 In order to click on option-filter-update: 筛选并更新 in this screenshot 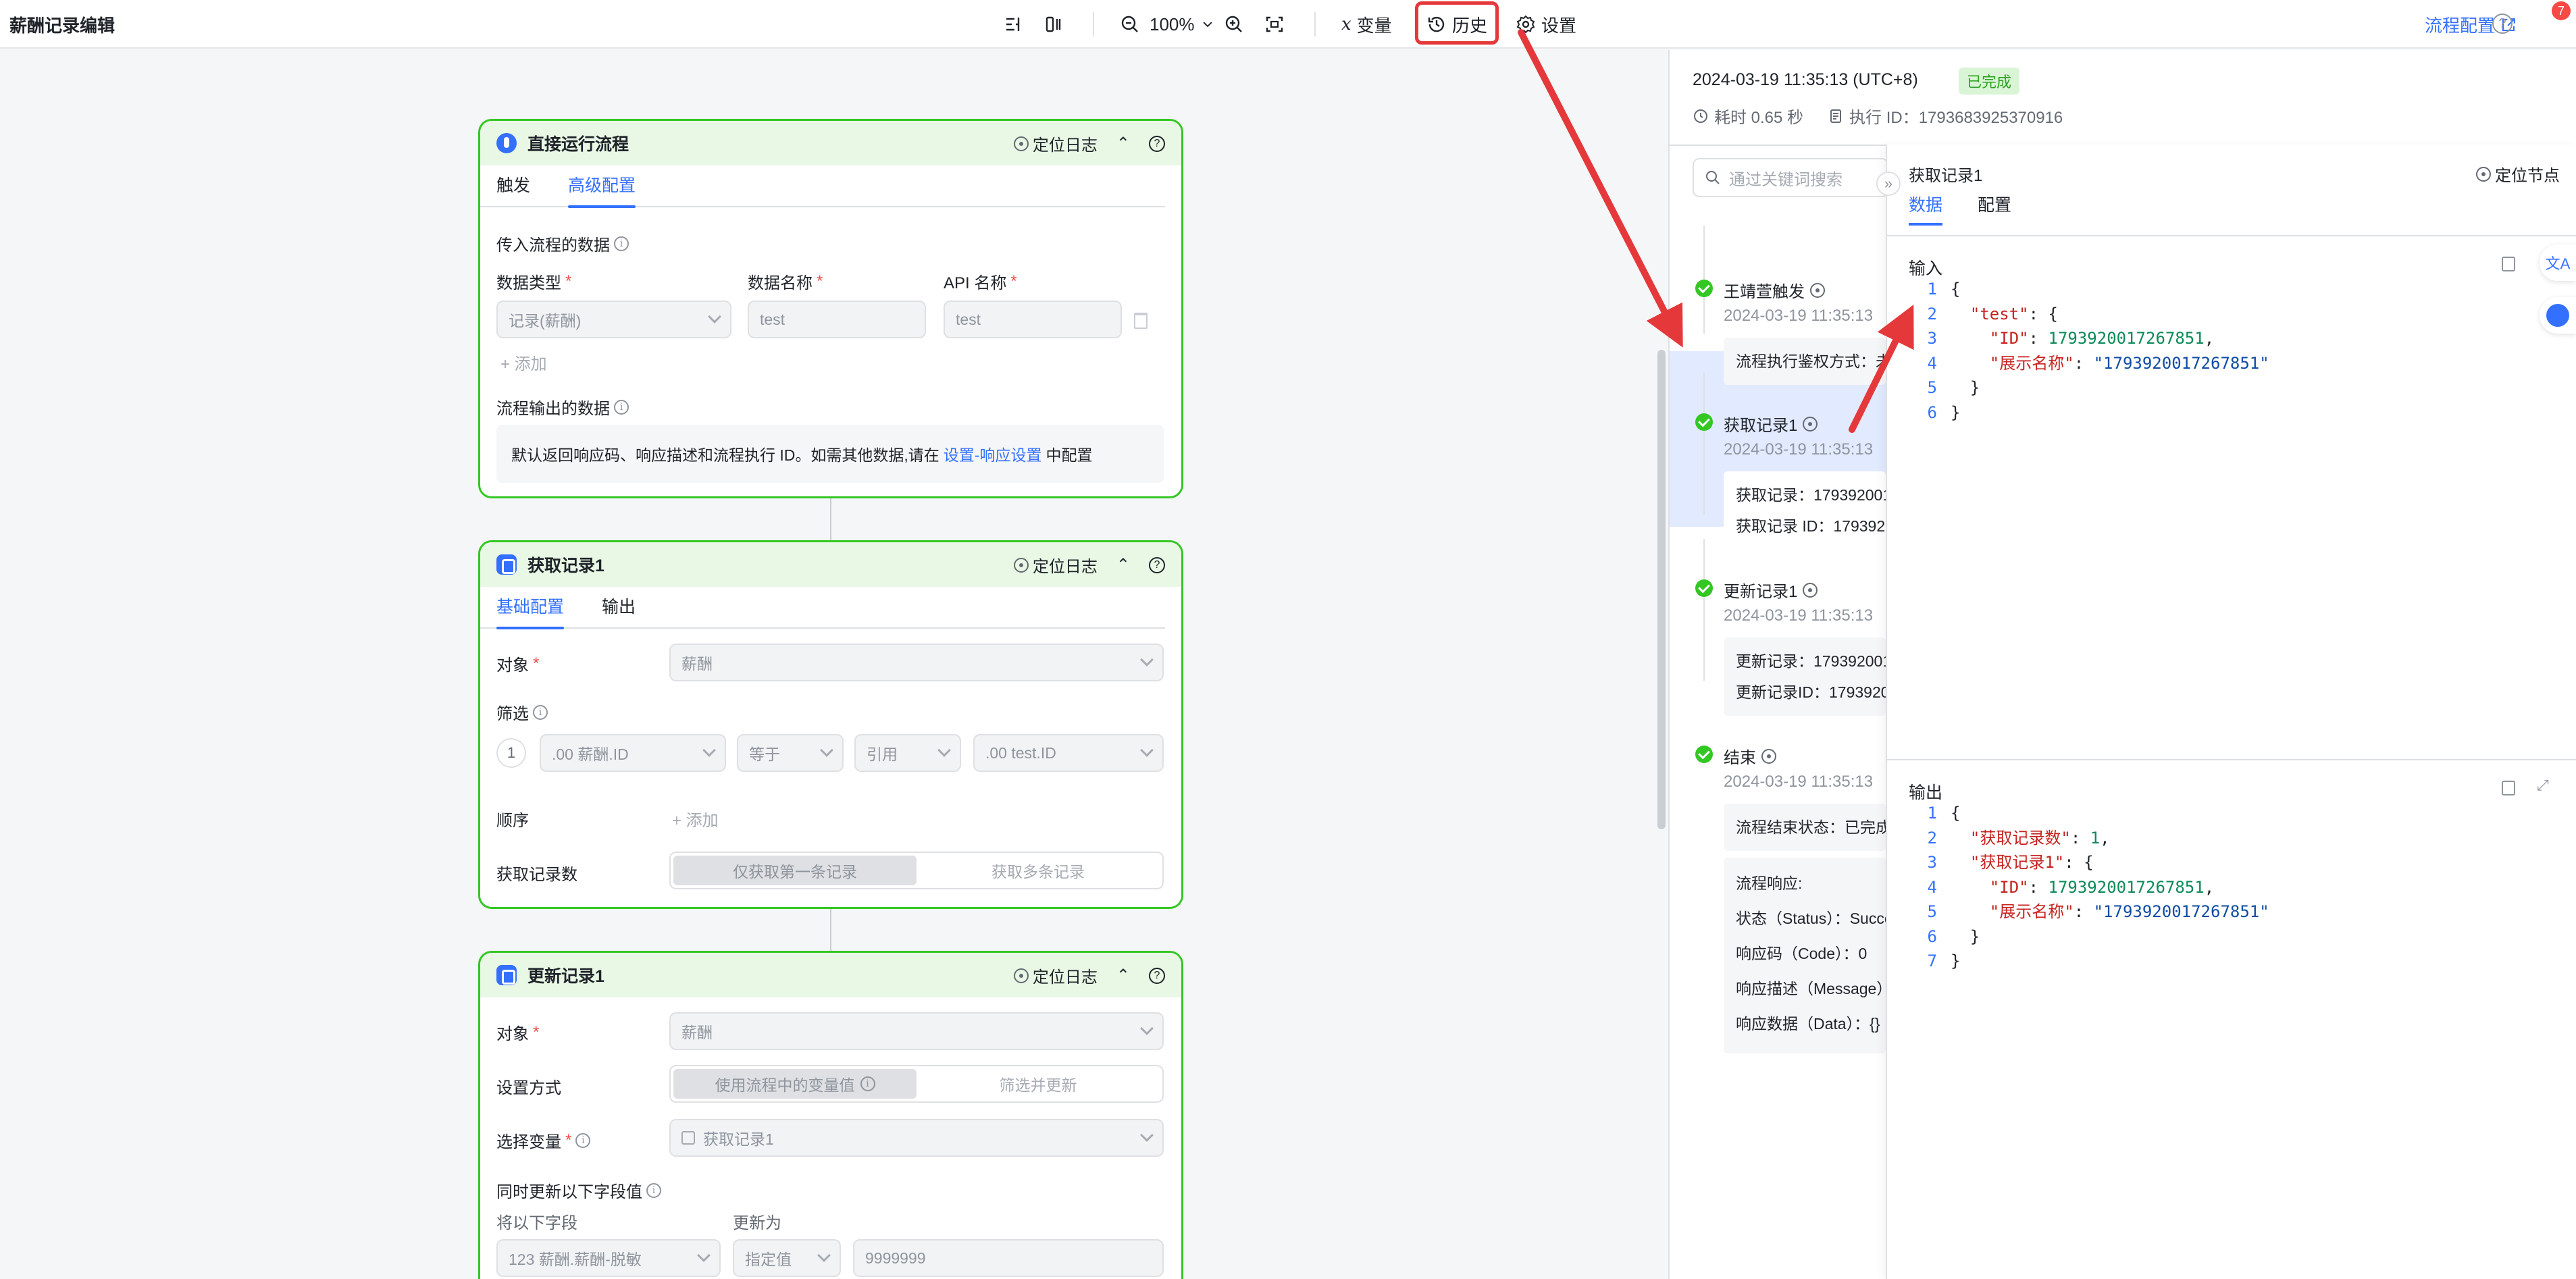, I will do `click(1038, 1084)`.